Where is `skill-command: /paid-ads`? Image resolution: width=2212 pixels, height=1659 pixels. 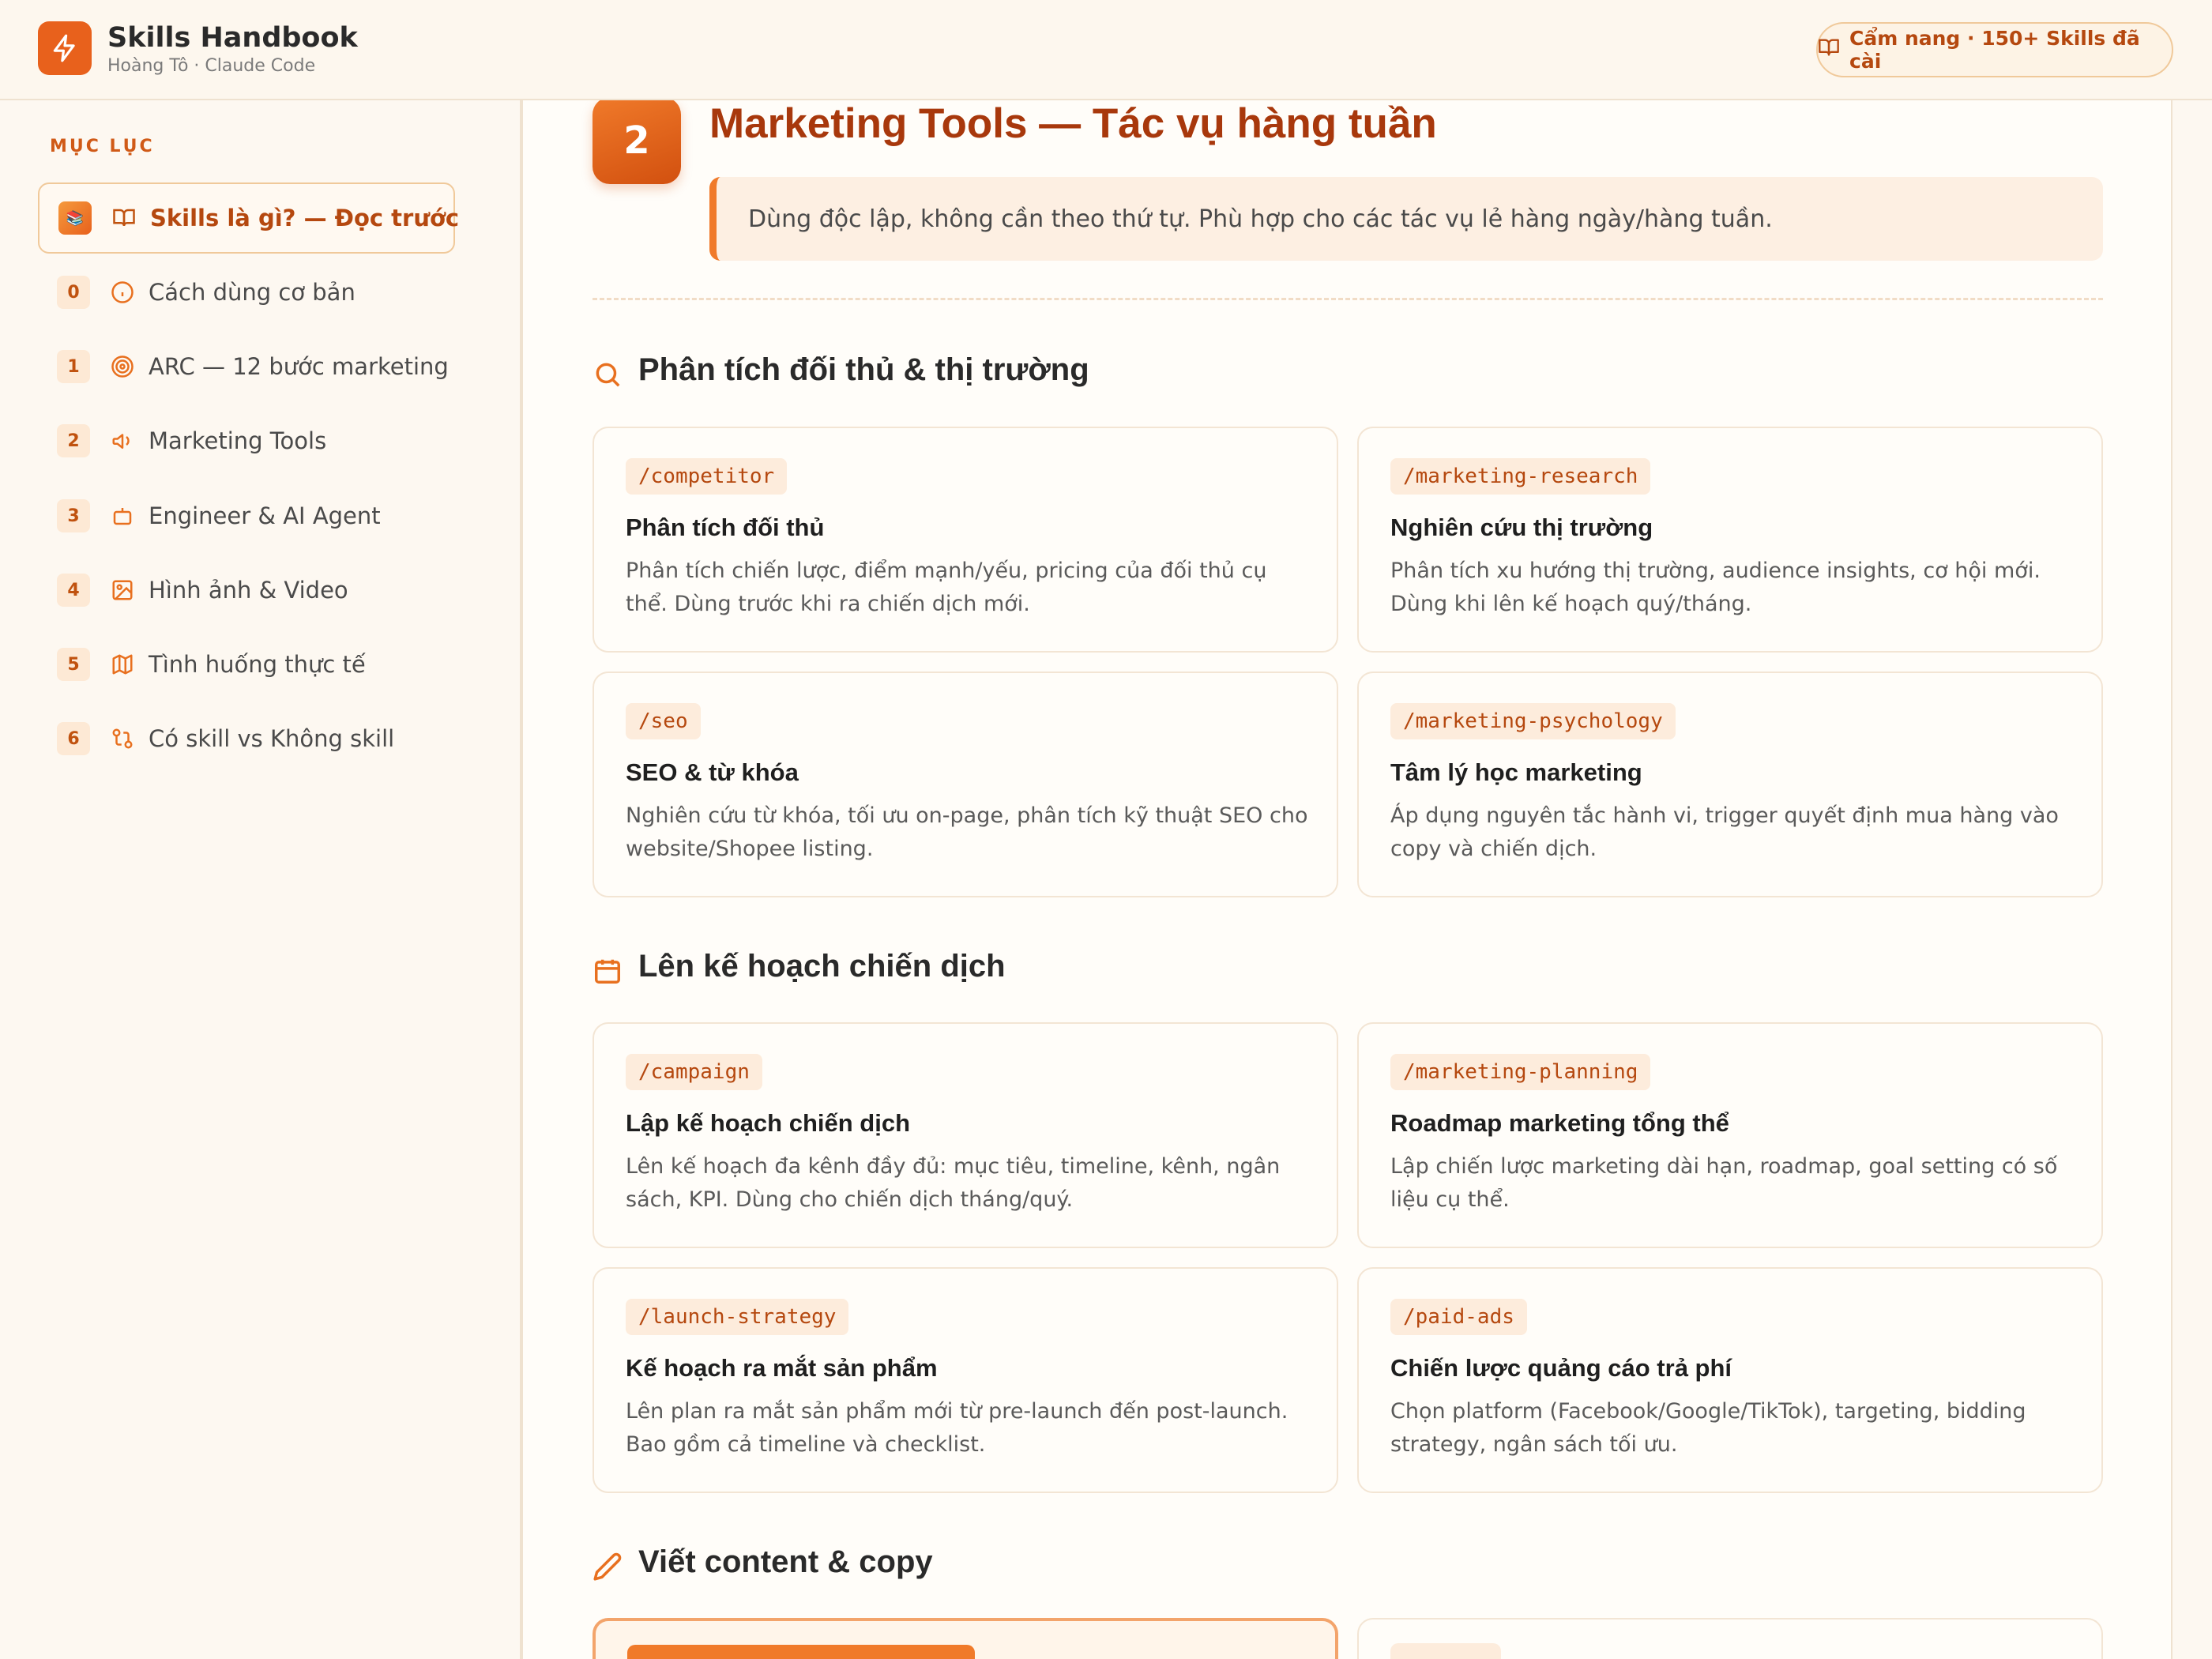
skill-command: /paid-ads is located at coordinates (1459, 1317).